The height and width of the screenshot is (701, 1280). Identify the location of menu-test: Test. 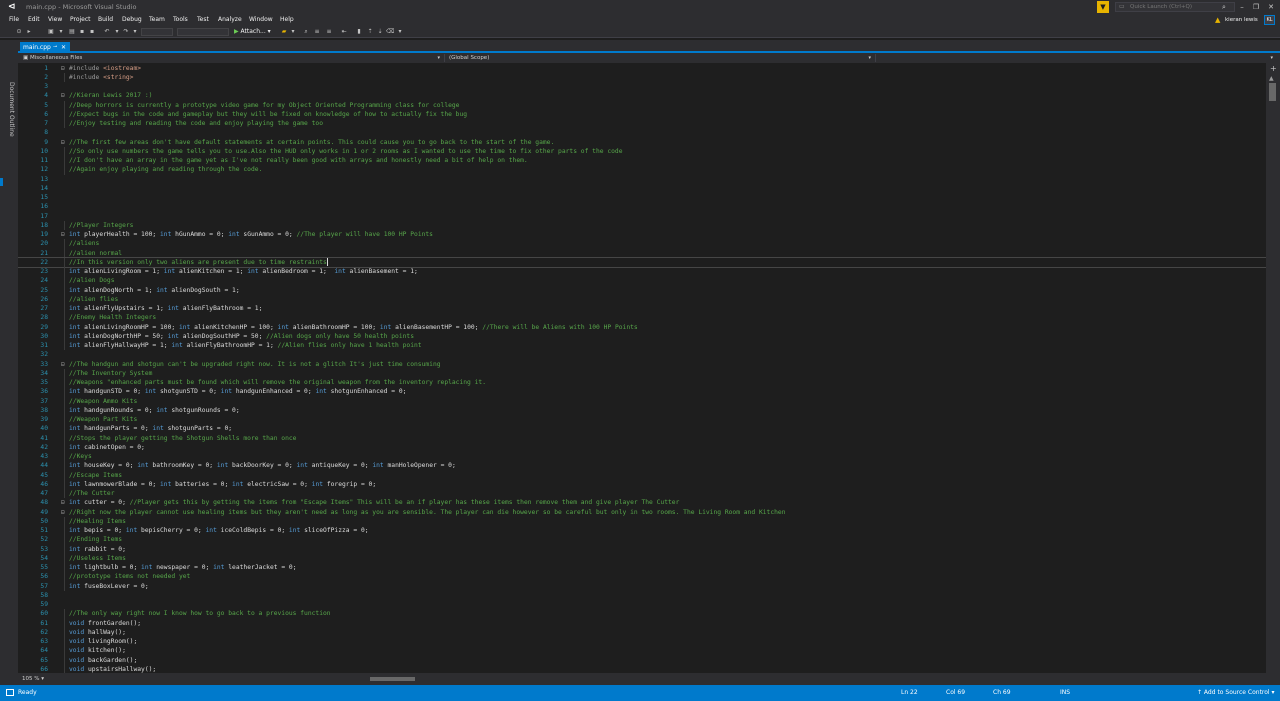
(203, 20).